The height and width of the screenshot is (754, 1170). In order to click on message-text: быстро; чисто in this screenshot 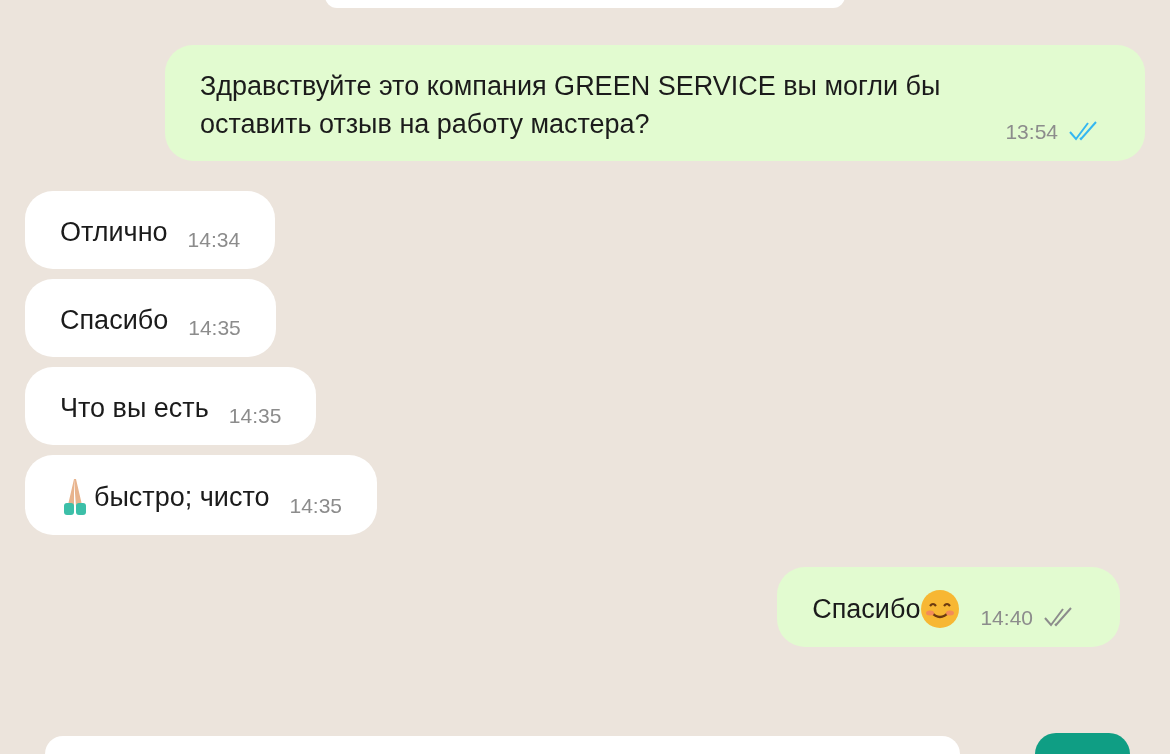, I will do `click(182, 497)`.